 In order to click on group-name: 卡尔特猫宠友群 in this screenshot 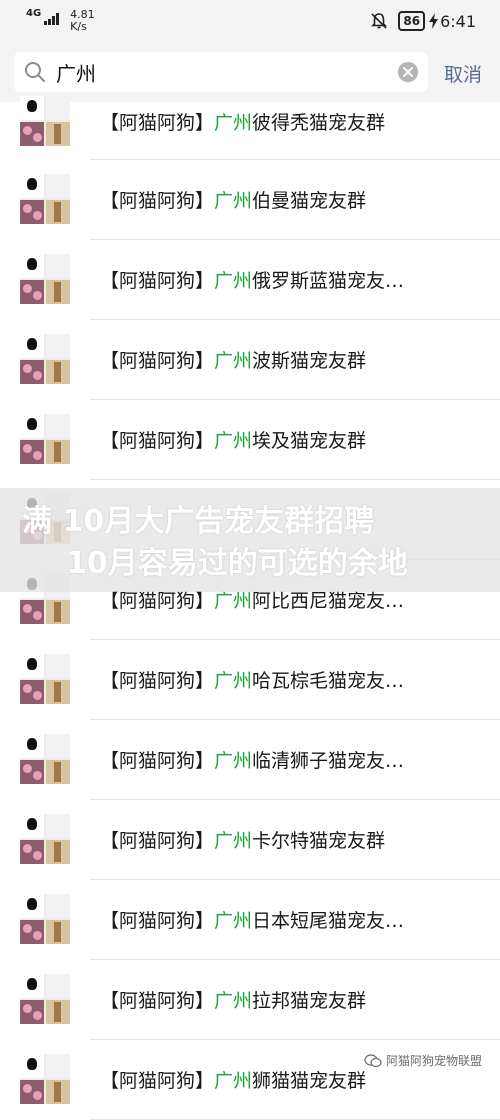, I will do `click(319, 841)`.